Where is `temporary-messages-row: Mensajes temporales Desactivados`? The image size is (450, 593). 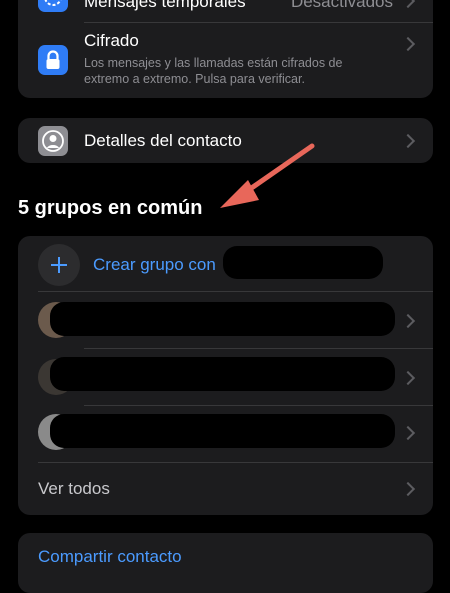 temporary-messages-row: Mensajes temporales Desactivados is located at coordinates (225, 11).